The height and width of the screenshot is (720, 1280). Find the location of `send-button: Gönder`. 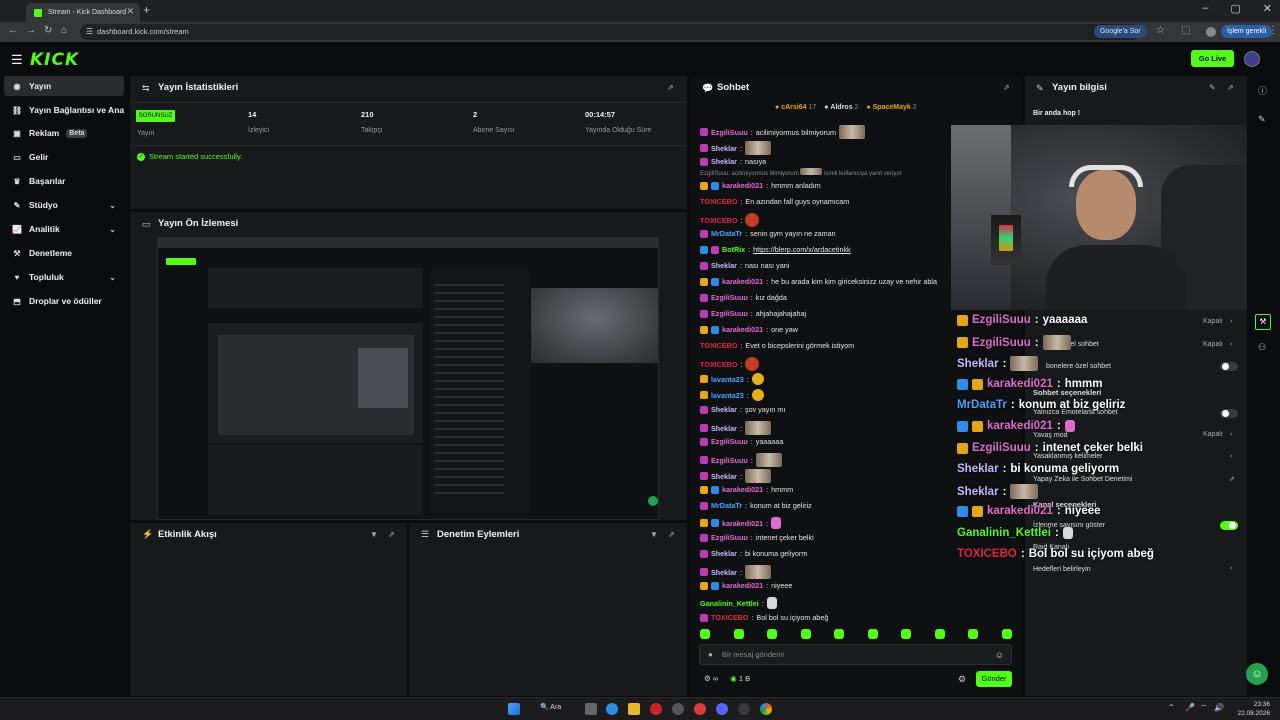

send-button: Gönder is located at coordinates (994, 679).